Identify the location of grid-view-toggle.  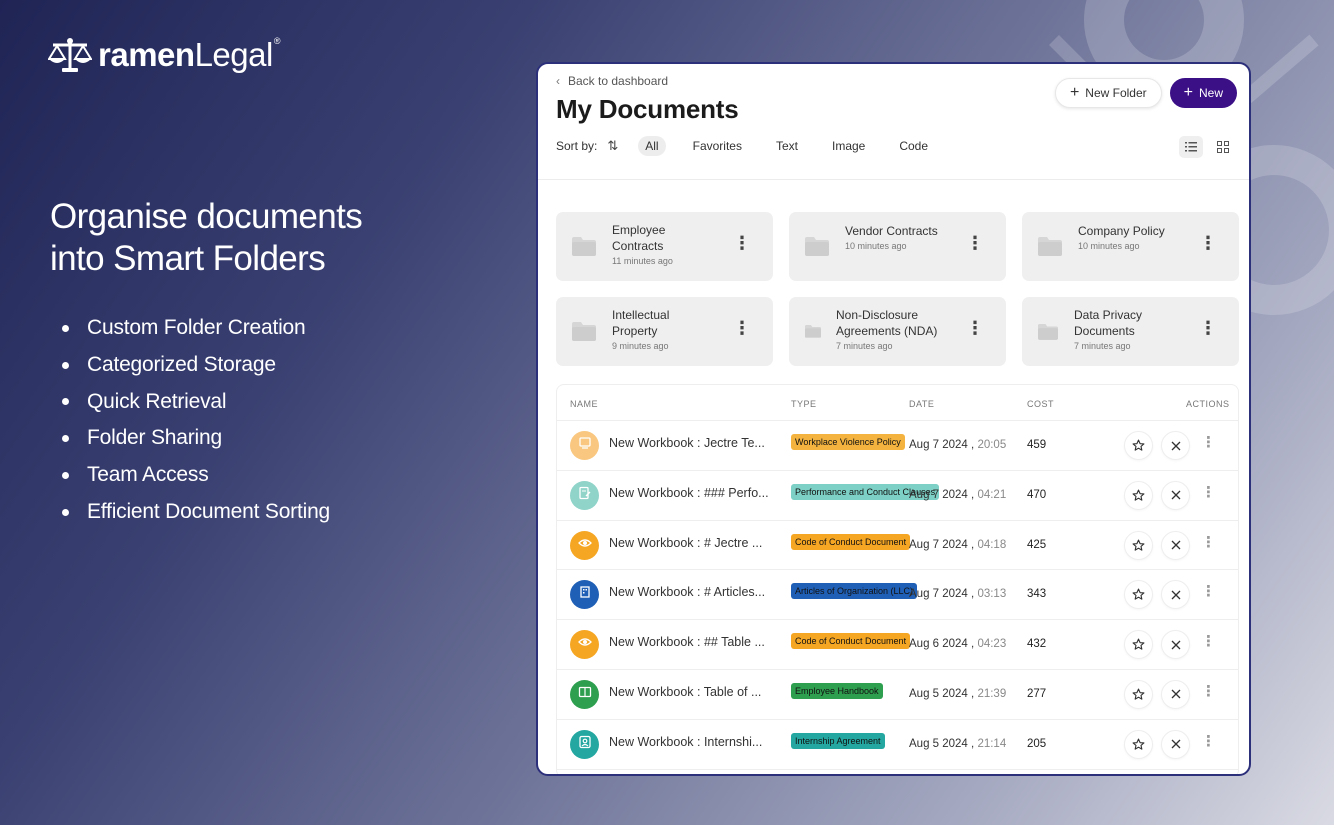
(1223, 147).